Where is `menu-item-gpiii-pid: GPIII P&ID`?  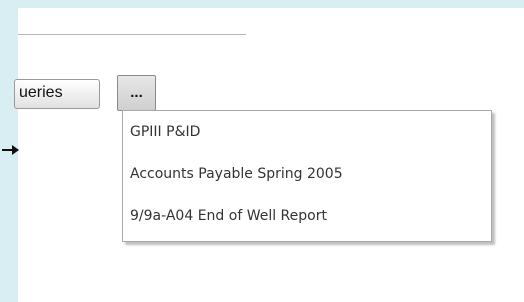 menu-item-gpiii-pid: GPIII P&ID is located at coordinates (165, 132).